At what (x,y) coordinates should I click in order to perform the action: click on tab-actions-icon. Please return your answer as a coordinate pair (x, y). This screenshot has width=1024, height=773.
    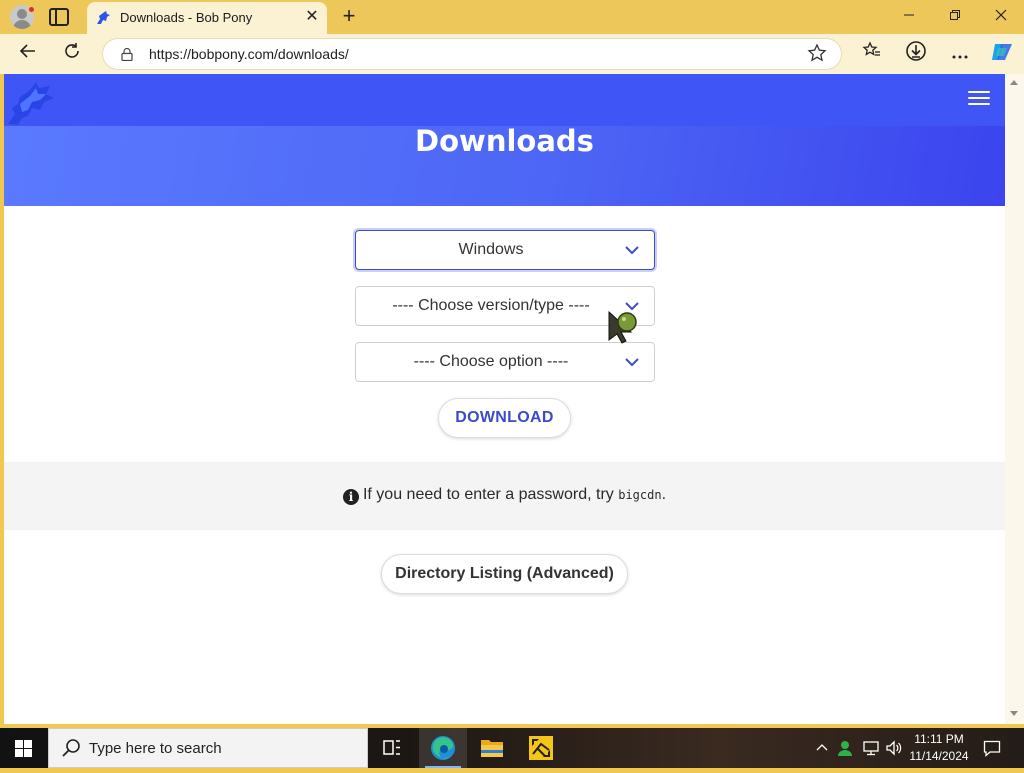
    Looking at the image, I should click on (59, 17).